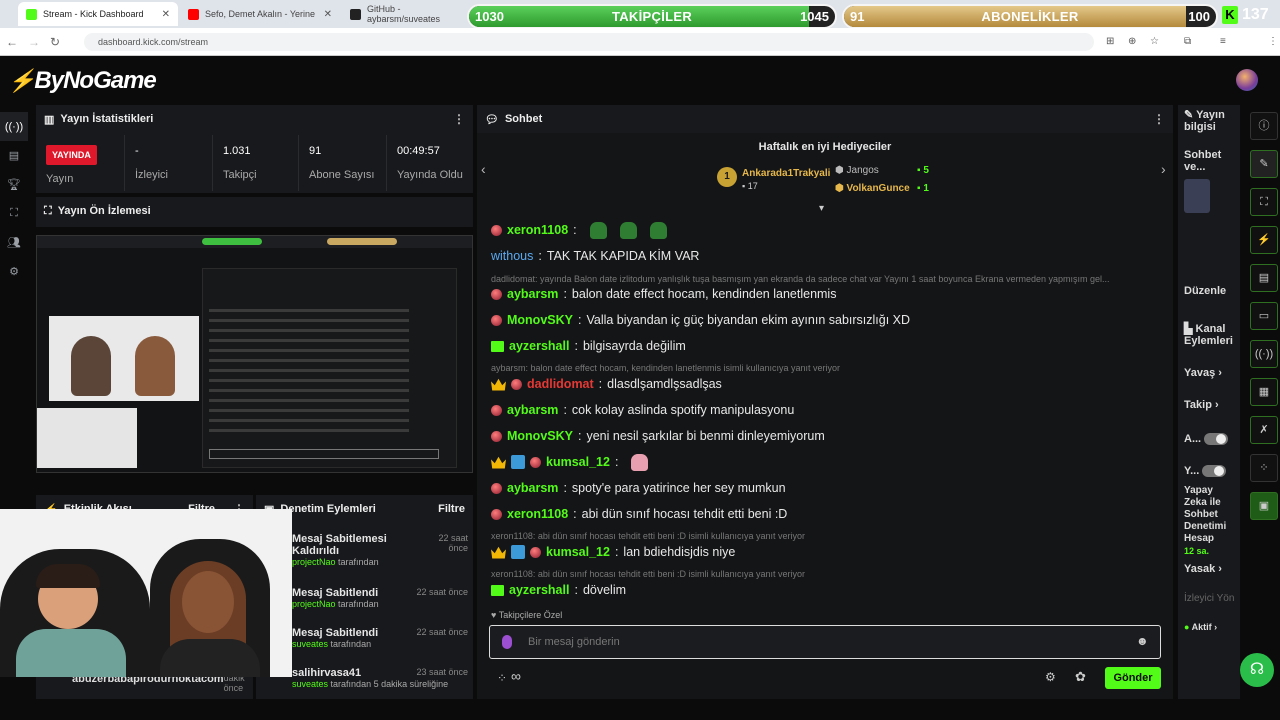 This screenshot has width=1280, height=720. Describe the element at coordinates (857, 16) in the screenshot. I see `subs-goal-start: 91` at that location.